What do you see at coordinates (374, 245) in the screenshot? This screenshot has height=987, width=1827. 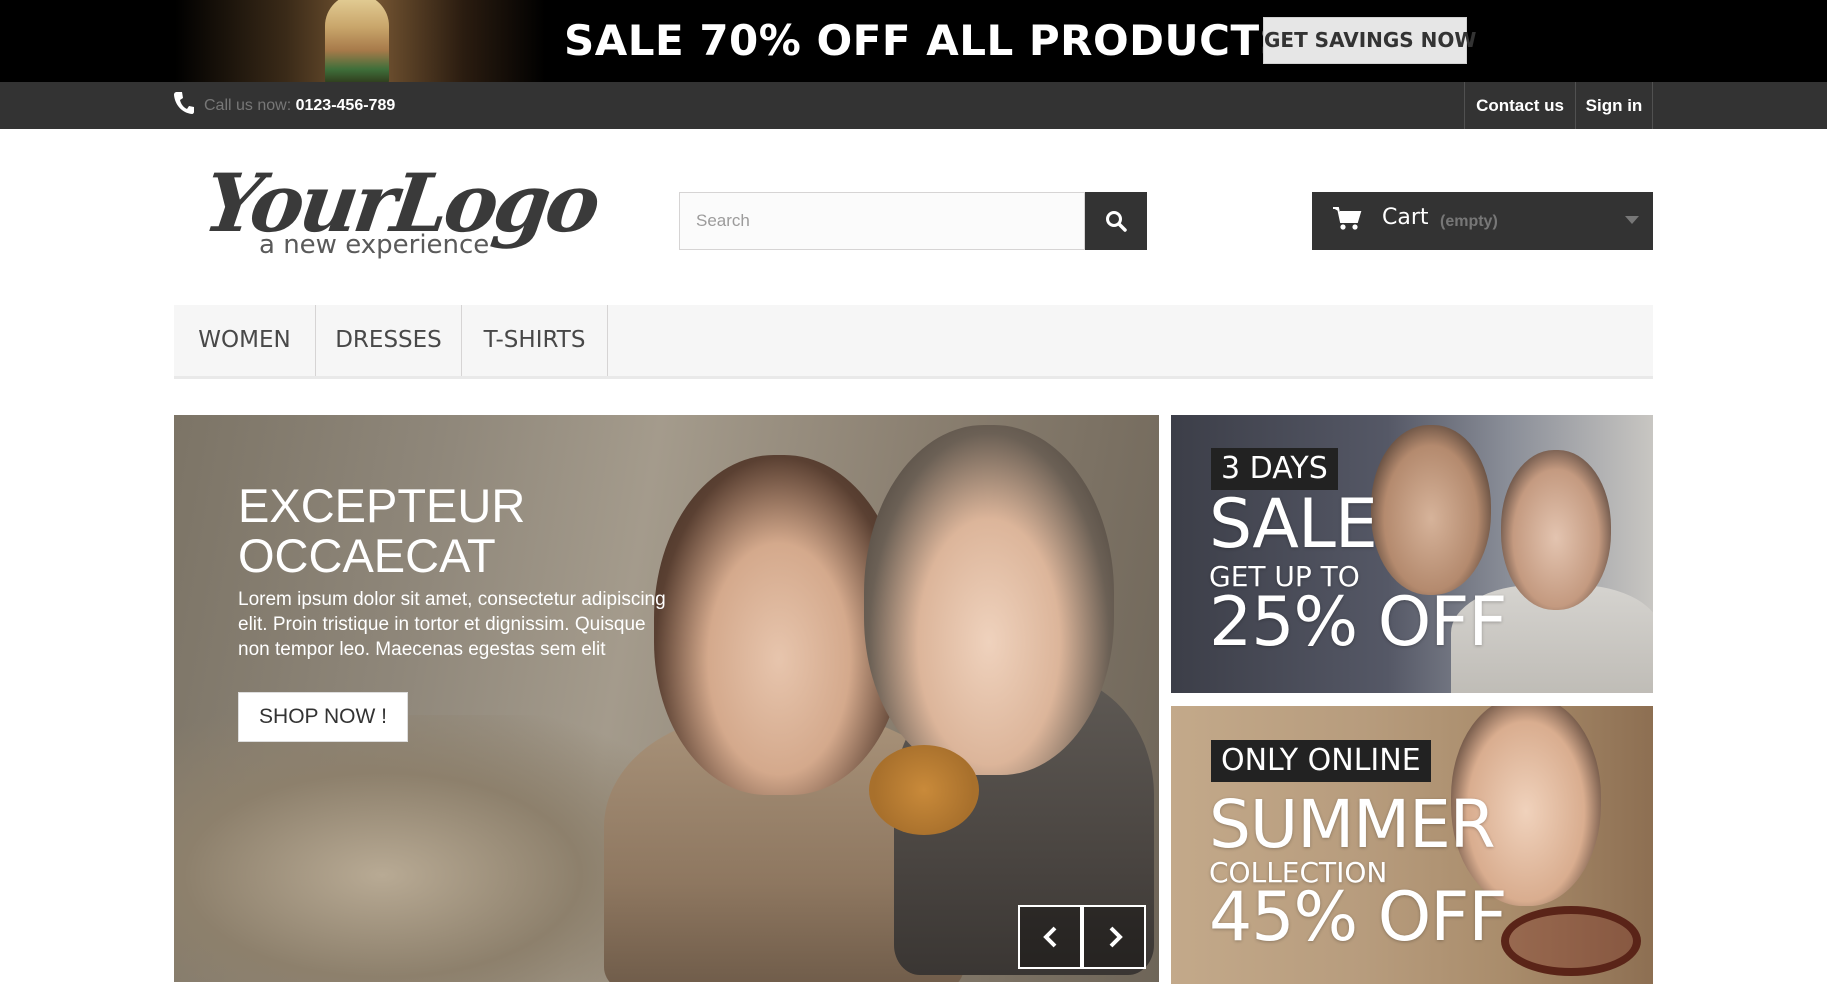 I see `logo-tagline: a new experience` at bounding box center [374, 245].